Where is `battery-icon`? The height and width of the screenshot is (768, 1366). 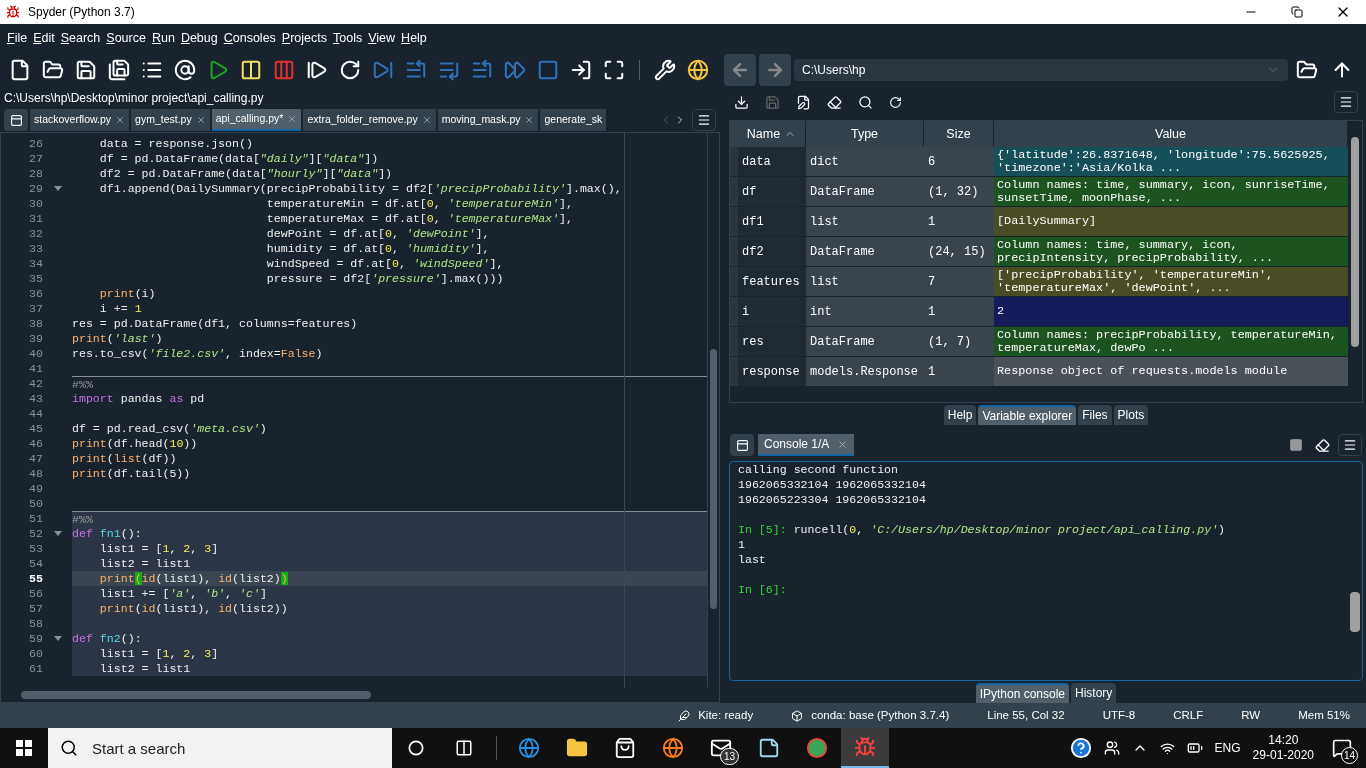 battery-icon is located at coordinates (1194, 748).